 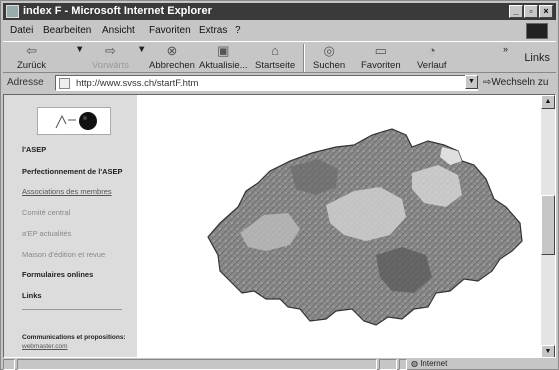 I want to click on forward-arrow-icon: ⇨, so click(x=110, y=50).